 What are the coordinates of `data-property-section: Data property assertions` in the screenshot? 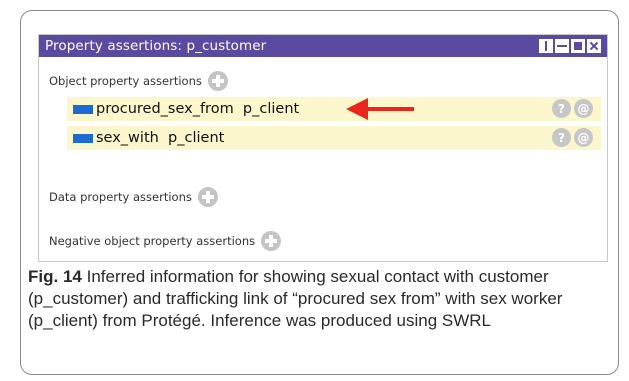 It's located at (133, 197).